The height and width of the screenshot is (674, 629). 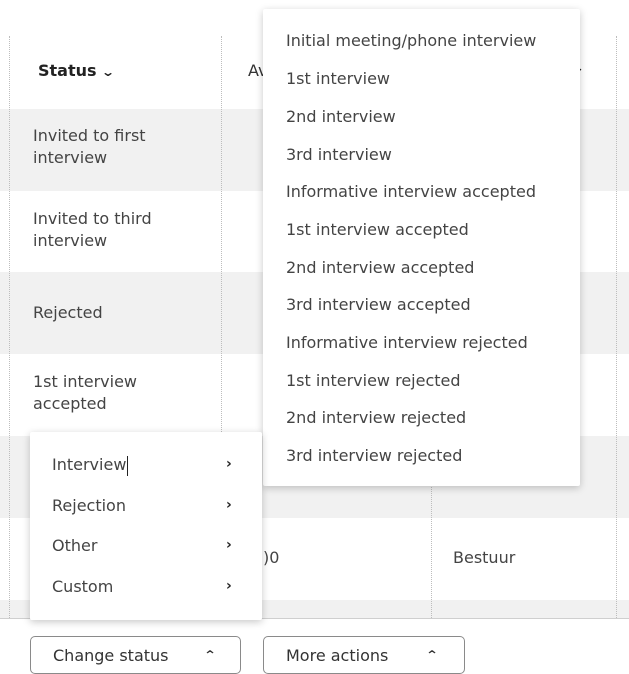 What do you see at coordinates (484, 557) in the screenshot?
I see `table-cell: Bestuur` at bounding box center [484, 557].